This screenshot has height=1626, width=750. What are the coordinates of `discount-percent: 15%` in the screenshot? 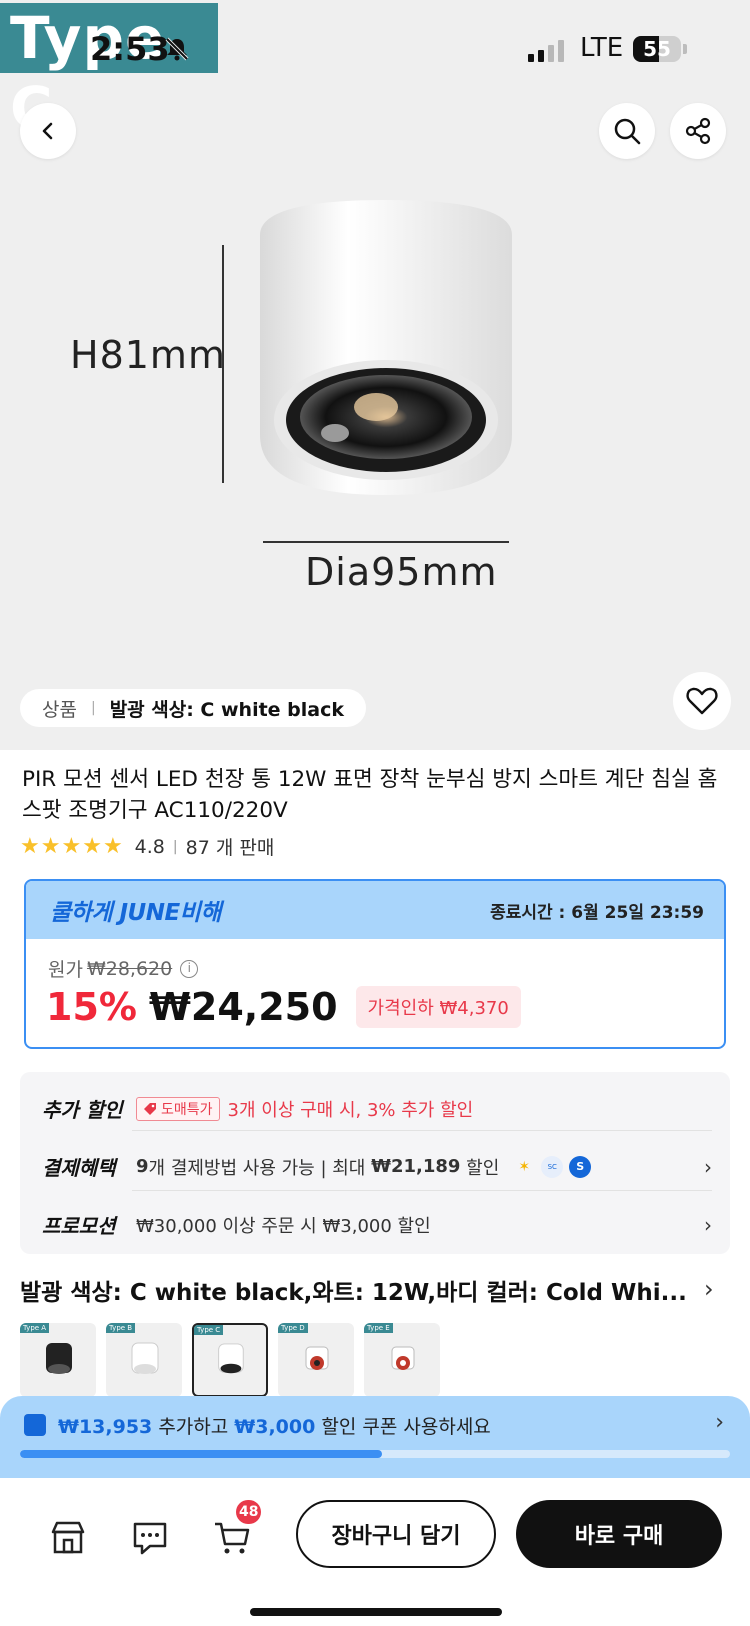 It's located at (91, 1007).